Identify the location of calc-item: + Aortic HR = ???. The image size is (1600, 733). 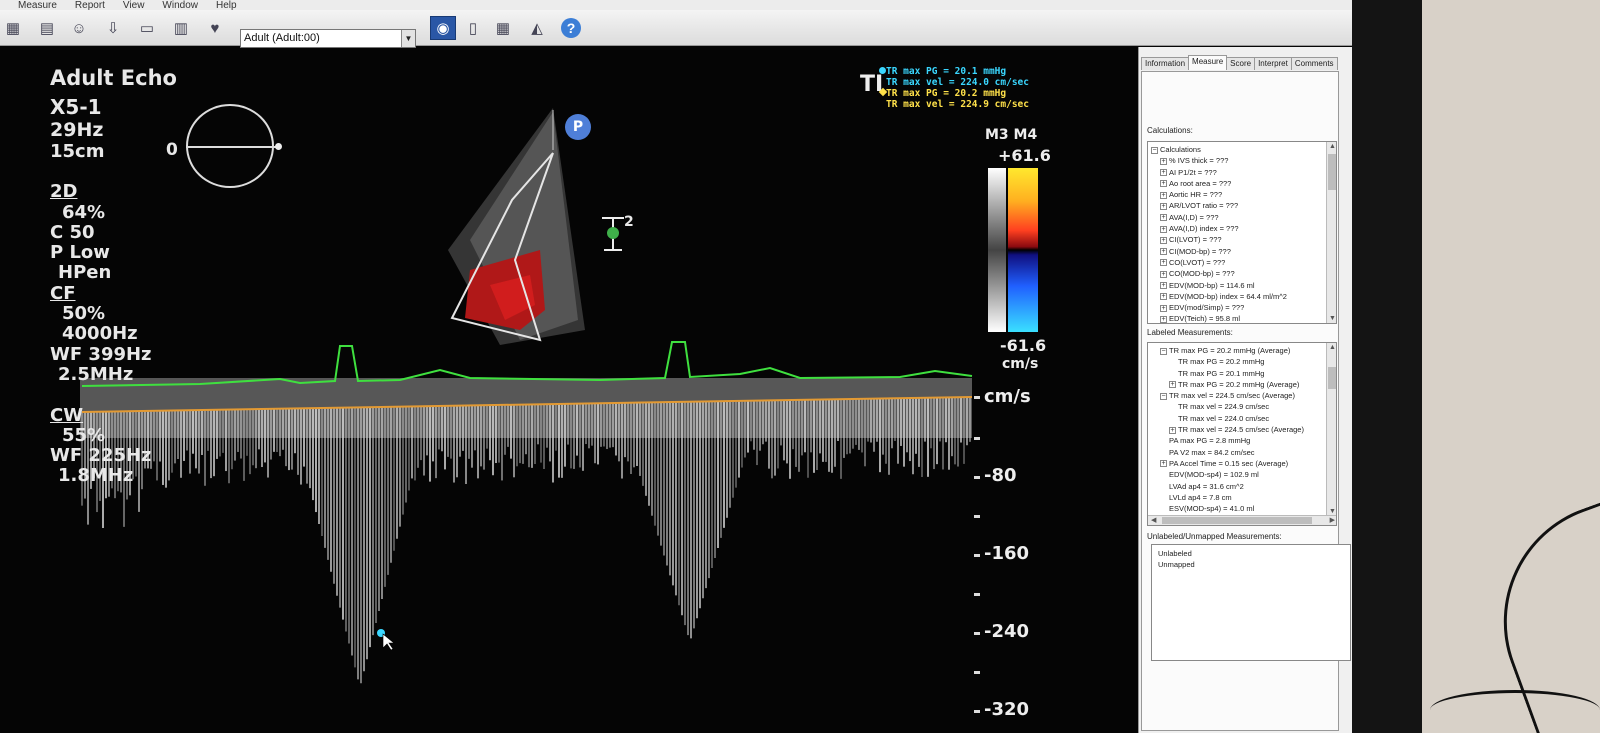
(1243, 194).